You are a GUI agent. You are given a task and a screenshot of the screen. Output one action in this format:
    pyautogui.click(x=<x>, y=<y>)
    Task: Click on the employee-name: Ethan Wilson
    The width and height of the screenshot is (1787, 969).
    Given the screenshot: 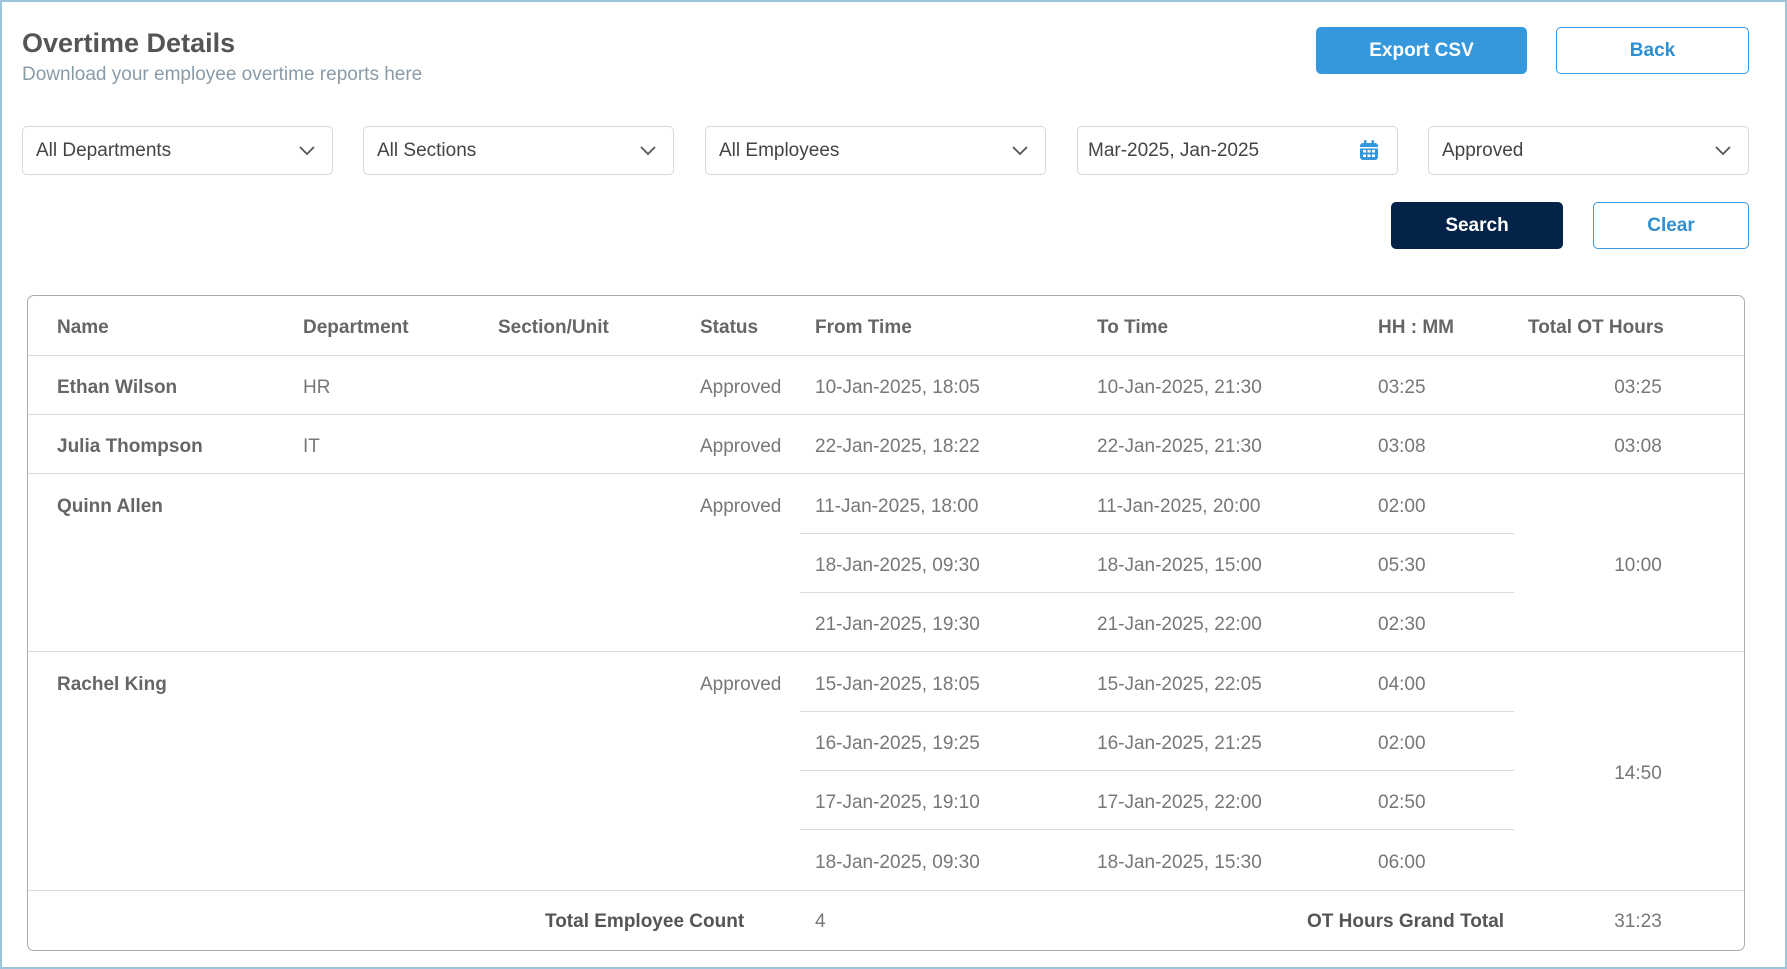 What is the action you would take?
    pyautogui.click(x=117, y=387)
    